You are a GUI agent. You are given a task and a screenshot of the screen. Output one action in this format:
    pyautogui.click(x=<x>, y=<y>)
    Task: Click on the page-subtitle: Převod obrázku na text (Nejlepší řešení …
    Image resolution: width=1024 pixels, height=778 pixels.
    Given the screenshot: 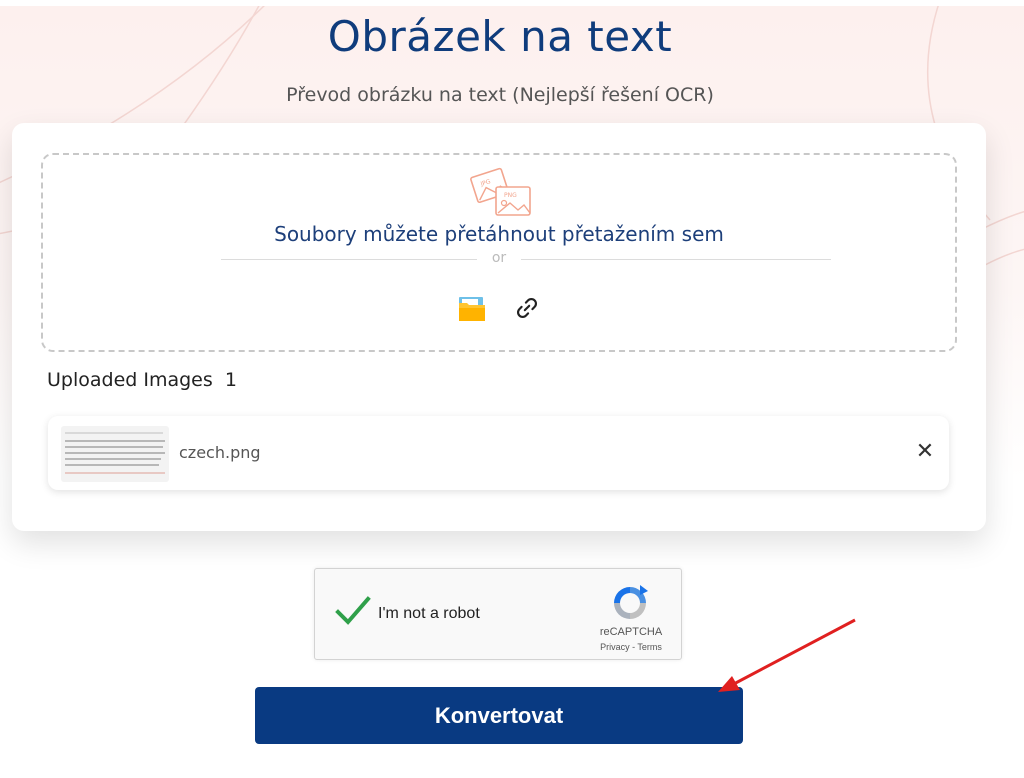 What is the action you would take?
    pyautogui.click(x=500, y=95)
    